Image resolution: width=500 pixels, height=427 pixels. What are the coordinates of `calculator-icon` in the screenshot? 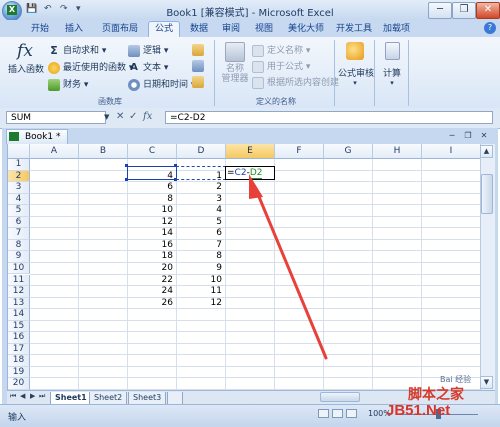 It's located at (392, 51).